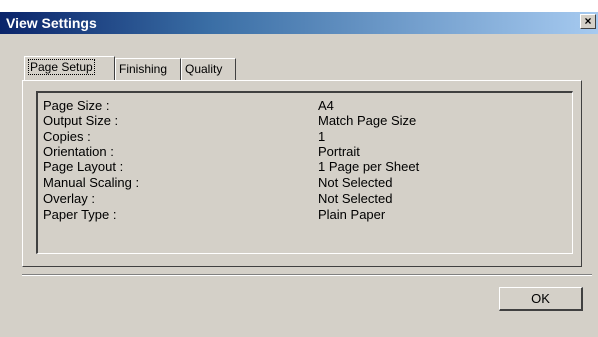  What do you see at coordinates (326, 105) in the screenshot?
I see `setting-value: A4` at bounding box center [326, 105].